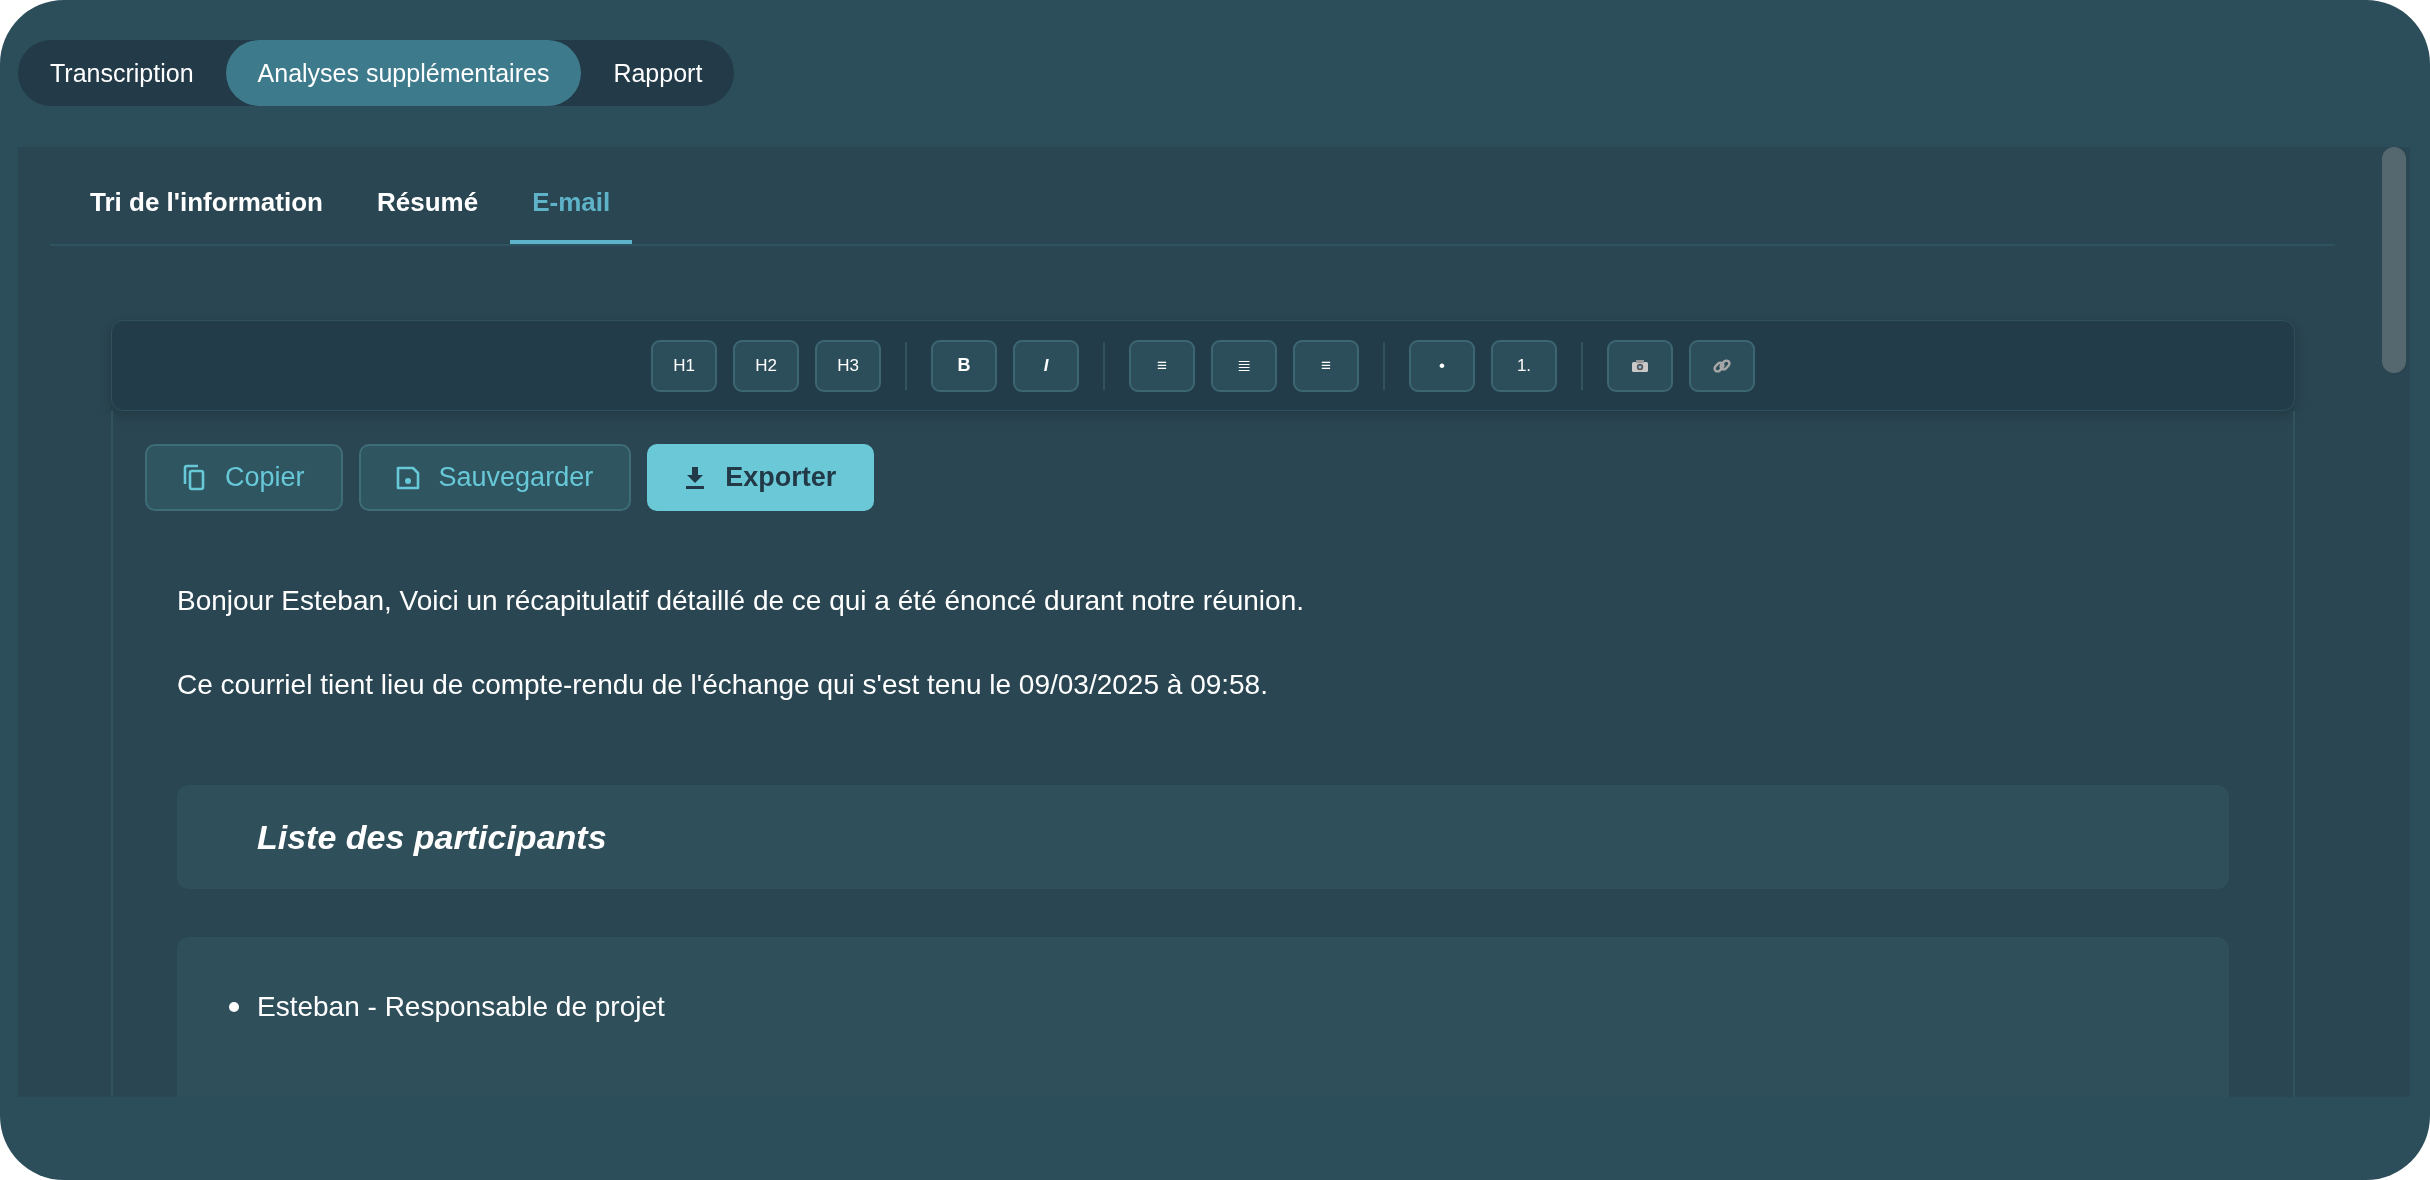 This screenshot has height=1180, width=2430. I want to click on scrollbar-thumb, so click(2394, 260).